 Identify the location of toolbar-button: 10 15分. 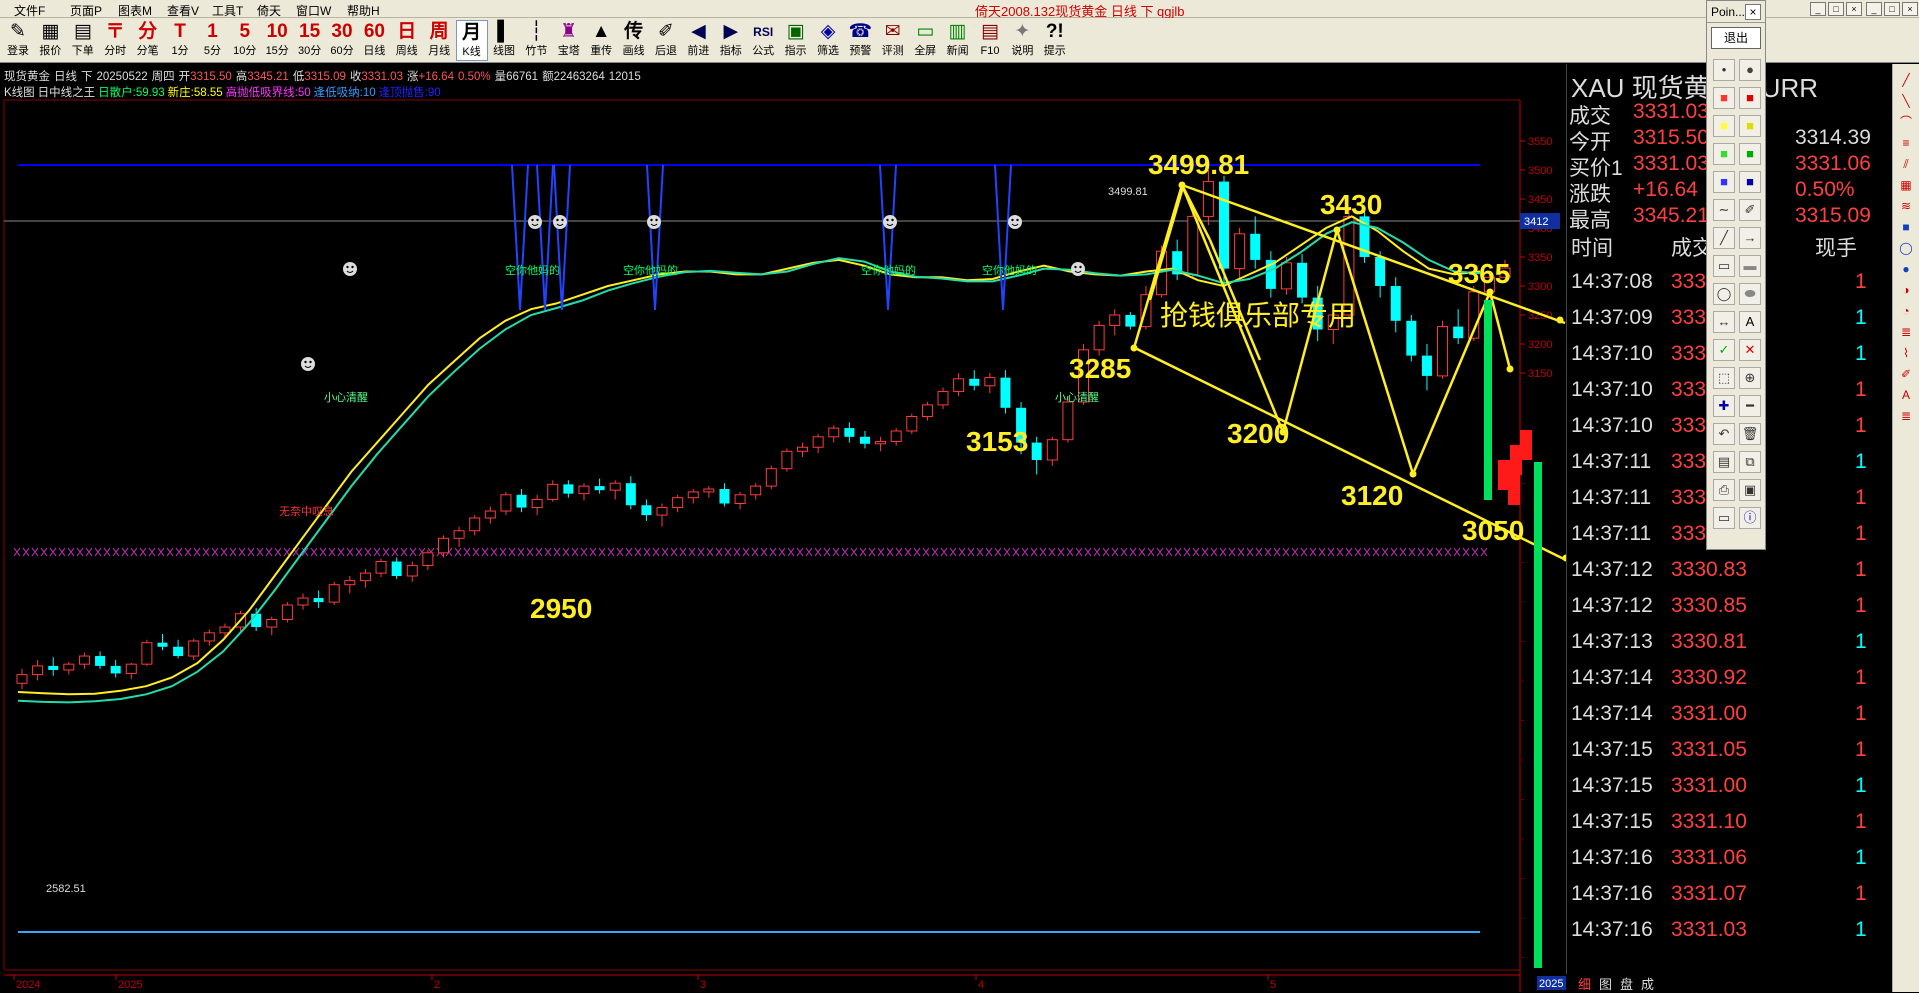
(277, 40).